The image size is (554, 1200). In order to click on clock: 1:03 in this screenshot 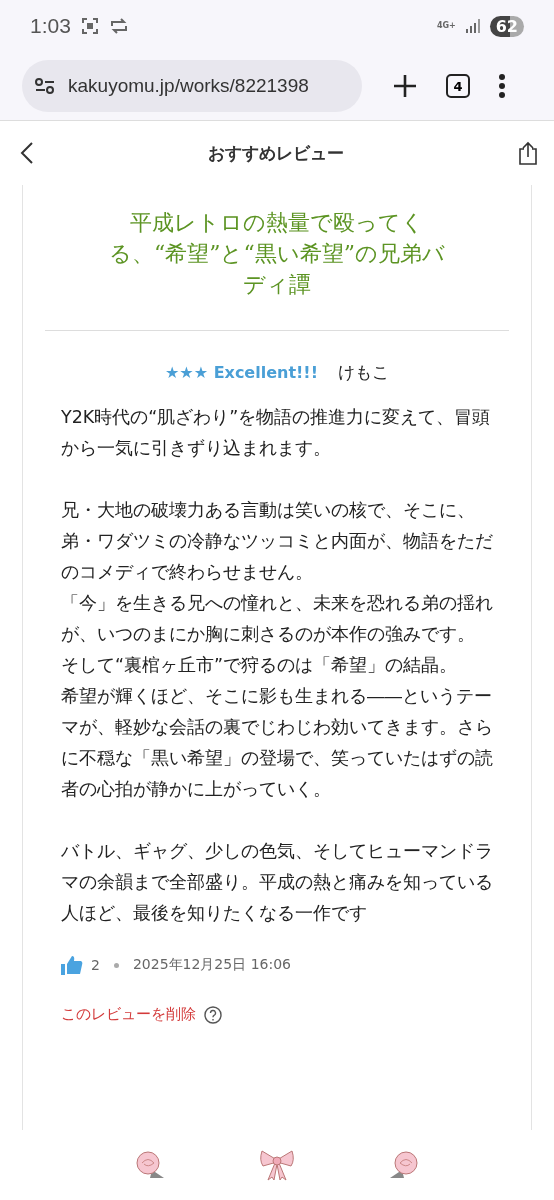, I will do `click(50, 26)`.